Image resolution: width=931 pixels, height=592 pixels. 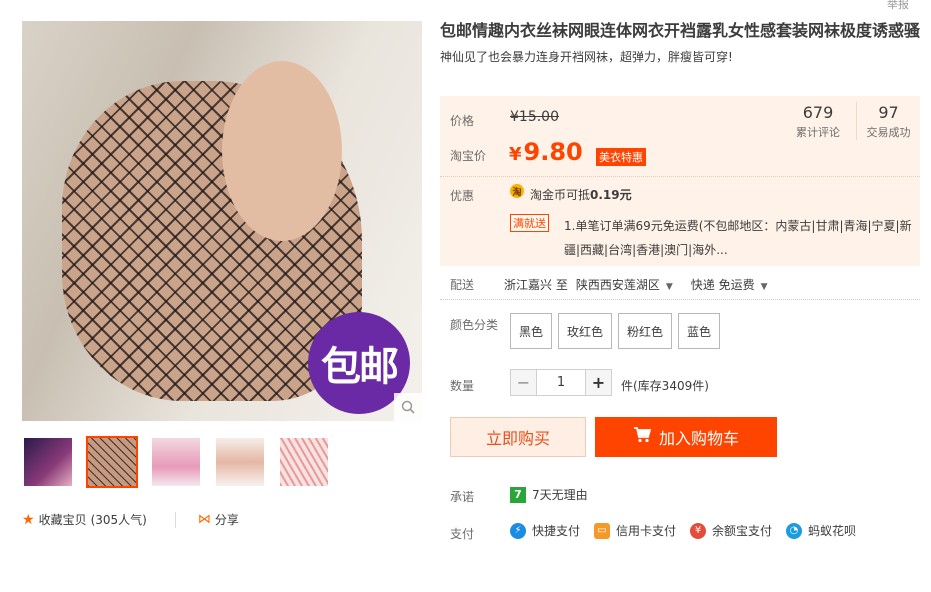 What do you see at coordinates (680, 299) in the screenshot?
I see `shipping-divider` at bounding box center [680, 299].